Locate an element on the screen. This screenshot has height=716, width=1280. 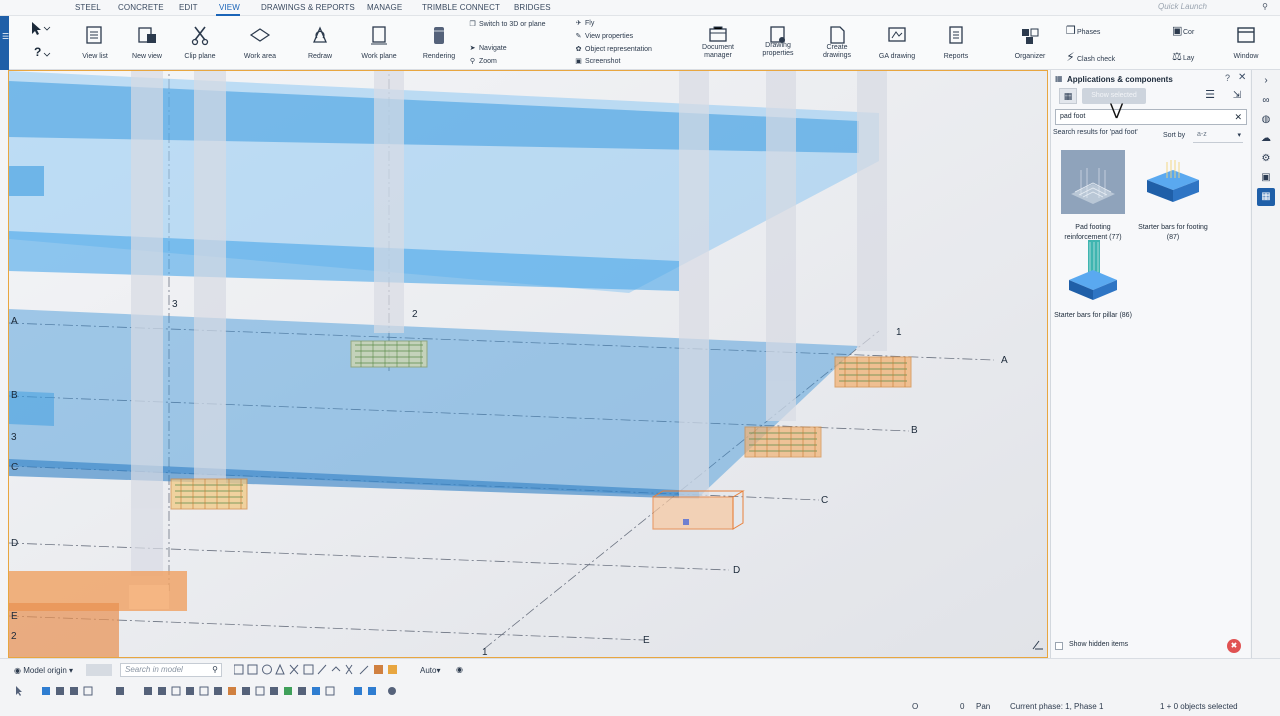
component-card-pad-footing: Pad footing reinforcement (77) is located at coordinates (1093, 196).